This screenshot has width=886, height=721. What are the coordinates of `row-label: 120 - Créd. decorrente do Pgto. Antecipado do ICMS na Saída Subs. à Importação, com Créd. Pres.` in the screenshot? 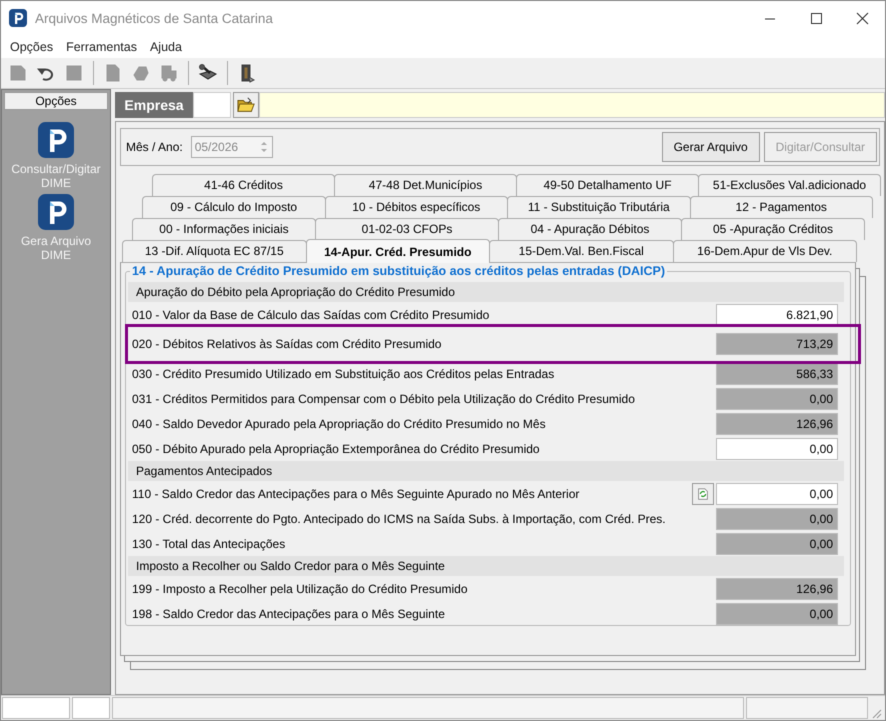 It's located at (399, 519).